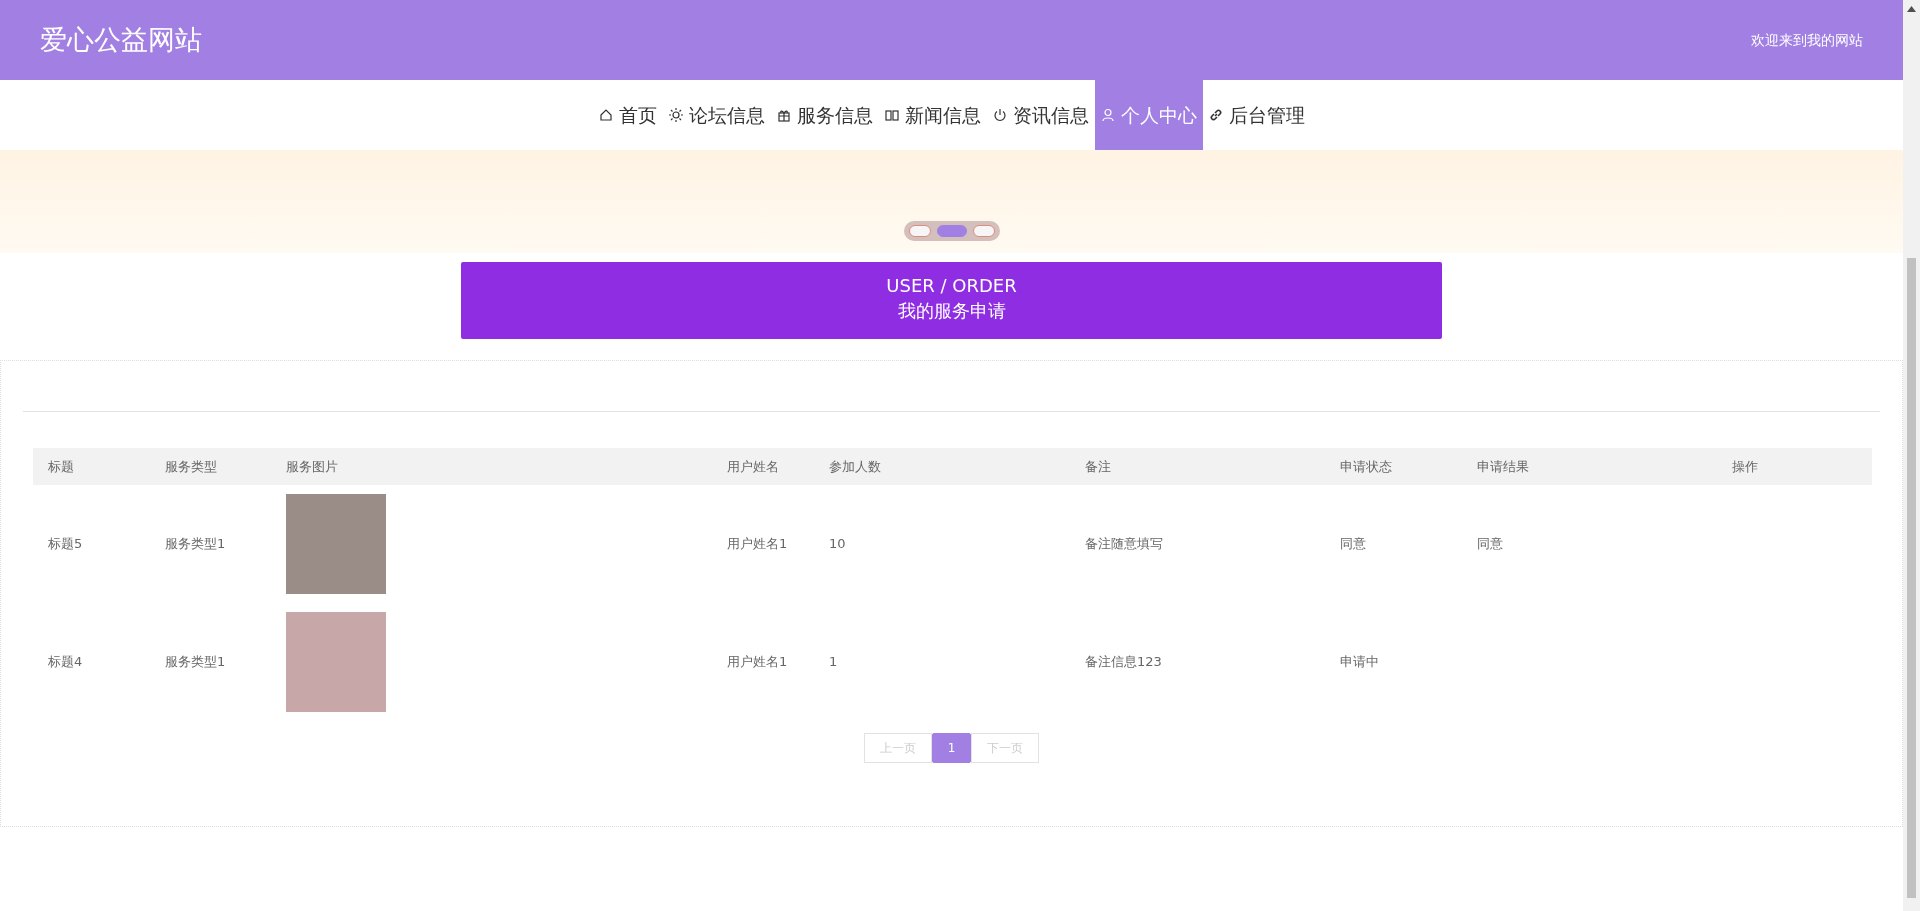 This screenshot has width=1920, height=911. What do you see at coordinates (65, 662) in the screenshot?
I see `table-cell-text: 标题4` at bounding box center [65, 662].